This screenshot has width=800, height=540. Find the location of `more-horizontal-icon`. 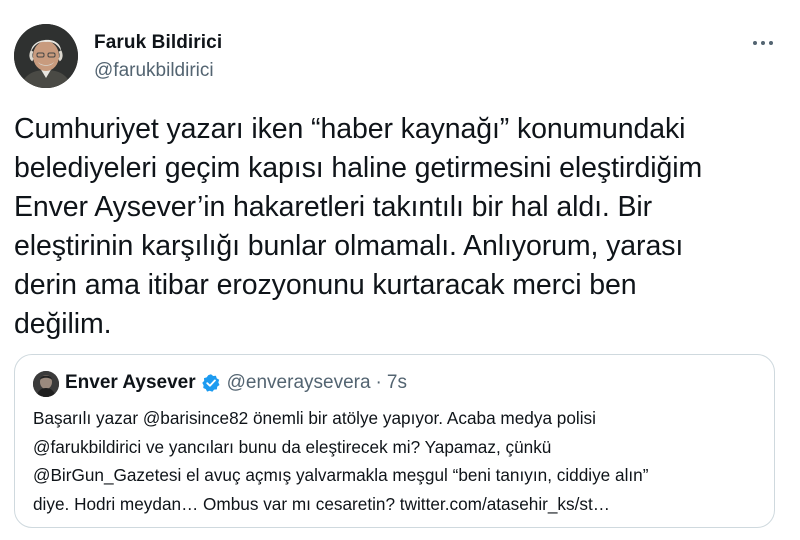

more-horizontal-icon is located at coordinates (763, 43).